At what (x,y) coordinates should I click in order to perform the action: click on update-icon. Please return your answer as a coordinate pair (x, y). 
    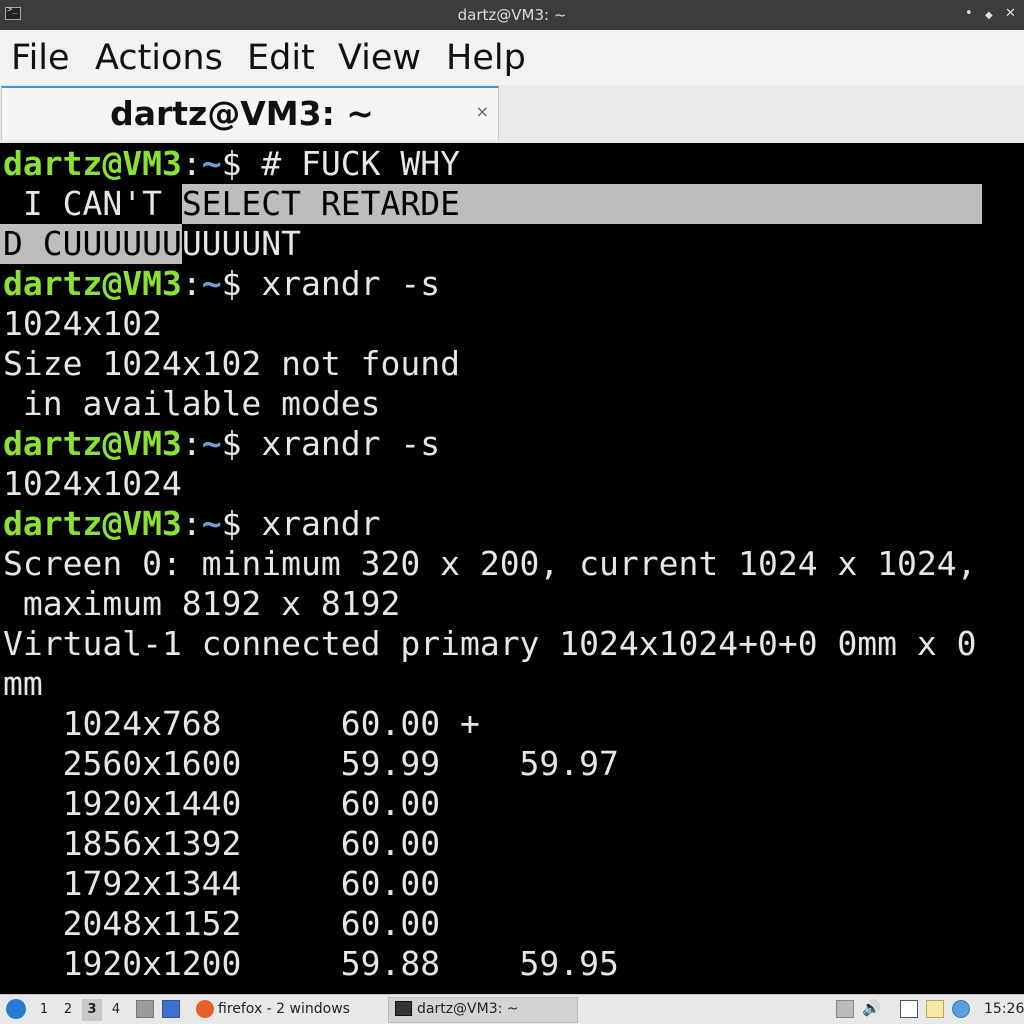
    Looking at the image, I should click on (961, 1009).